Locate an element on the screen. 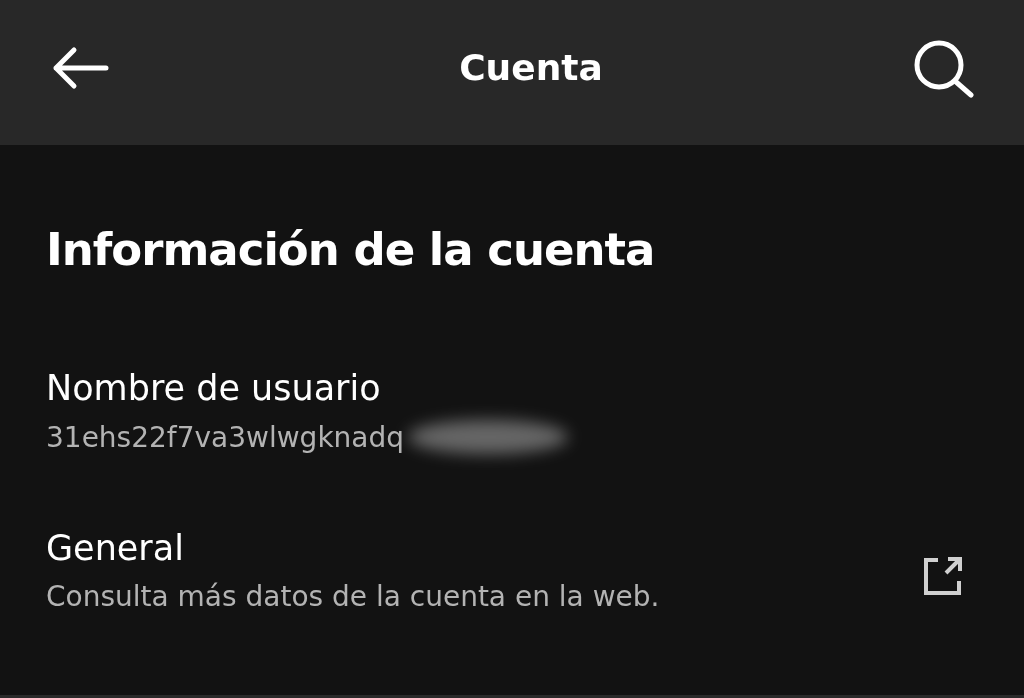 The image size is (1024, 698). external-link-icon is located at coordinates (943, 575).